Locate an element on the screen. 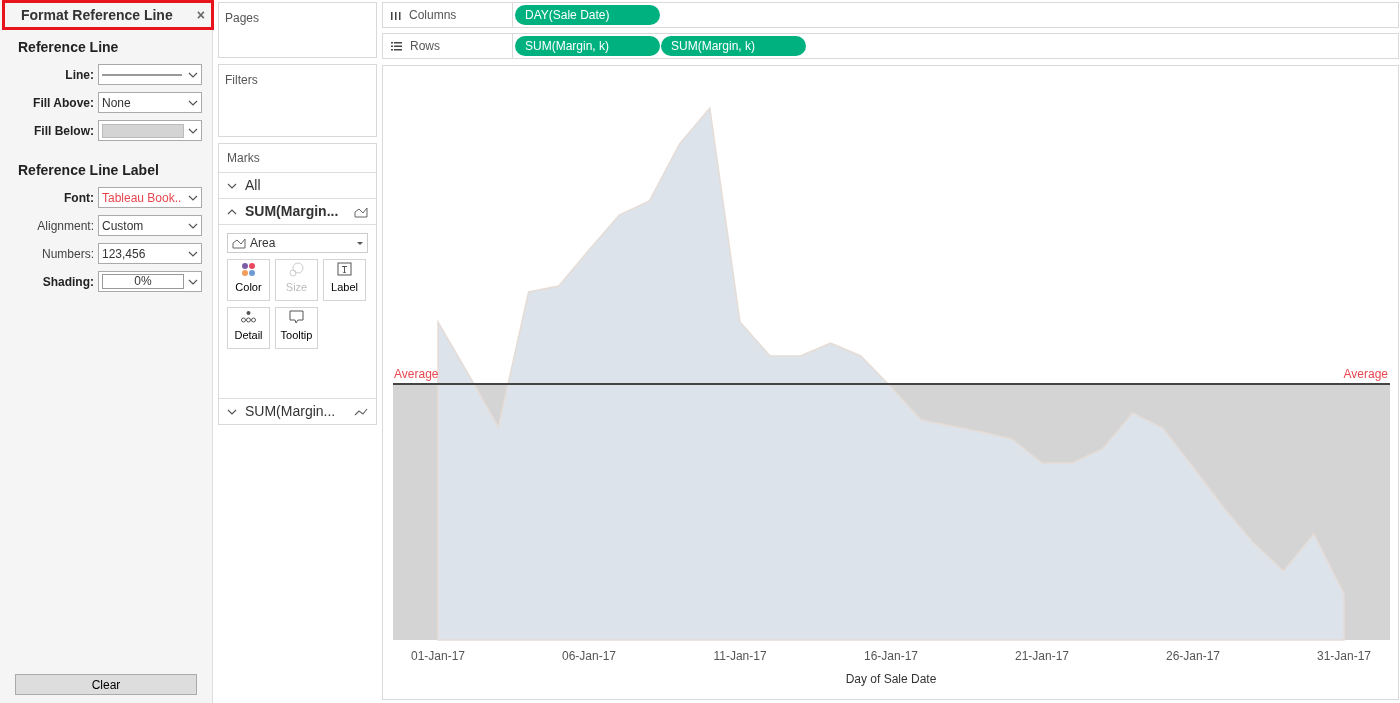  dropdown-value: None is located at coordinates (117, 103).